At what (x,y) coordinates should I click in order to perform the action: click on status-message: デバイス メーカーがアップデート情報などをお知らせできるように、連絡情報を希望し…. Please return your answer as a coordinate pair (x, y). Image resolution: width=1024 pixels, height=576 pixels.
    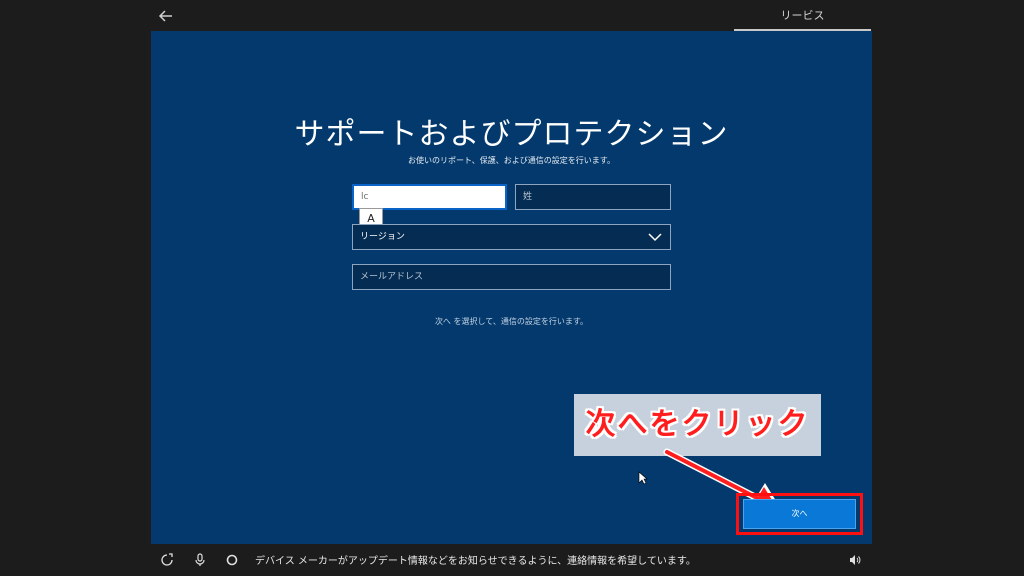
    Looking at the image, I should click on (475, 561).